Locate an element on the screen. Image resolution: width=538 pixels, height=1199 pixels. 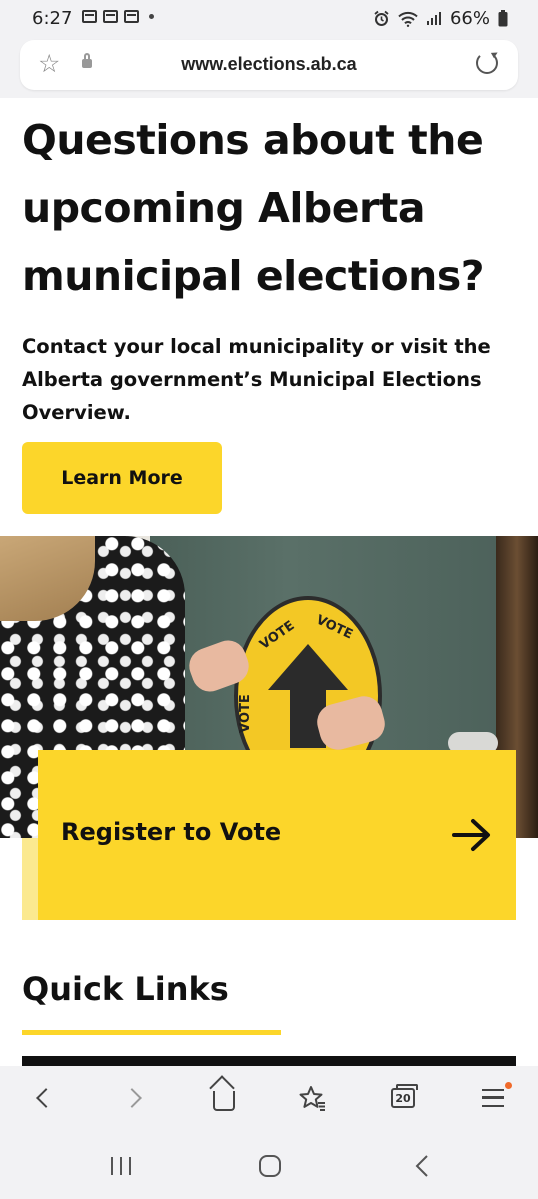
bookmarks-button is located at coordinates (313, 1098).